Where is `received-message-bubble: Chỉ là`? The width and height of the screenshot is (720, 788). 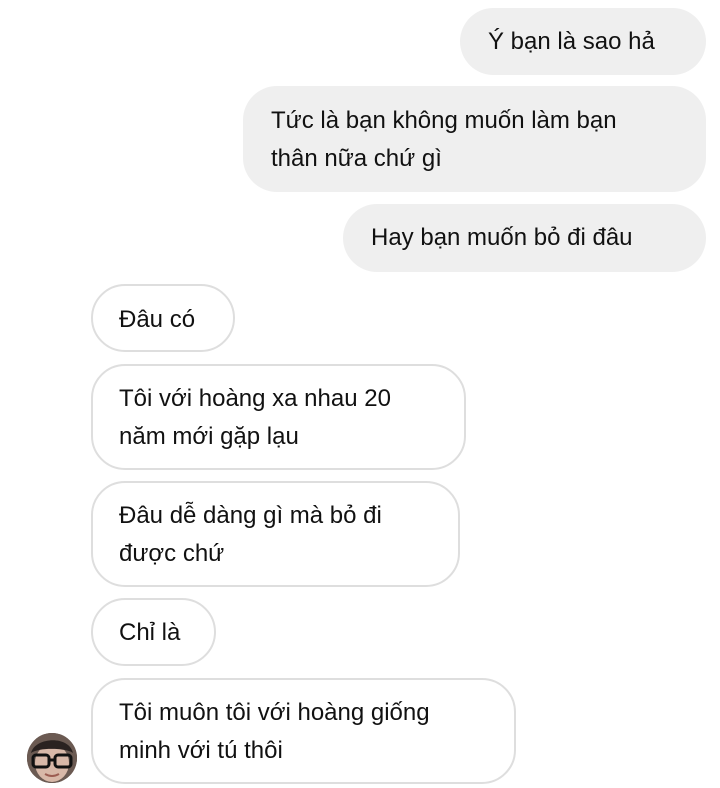 received-message-bubble: Chỉ là is located at coordinates (153, 632).